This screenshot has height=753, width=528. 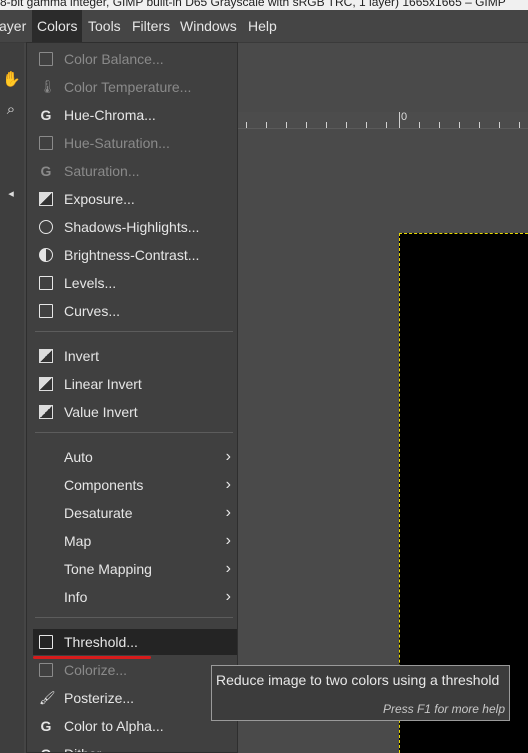 What do you see at coordinates (15, 26) in the screenshot?
I see `menu-layer: ayer` at bounding box center [15, 26].